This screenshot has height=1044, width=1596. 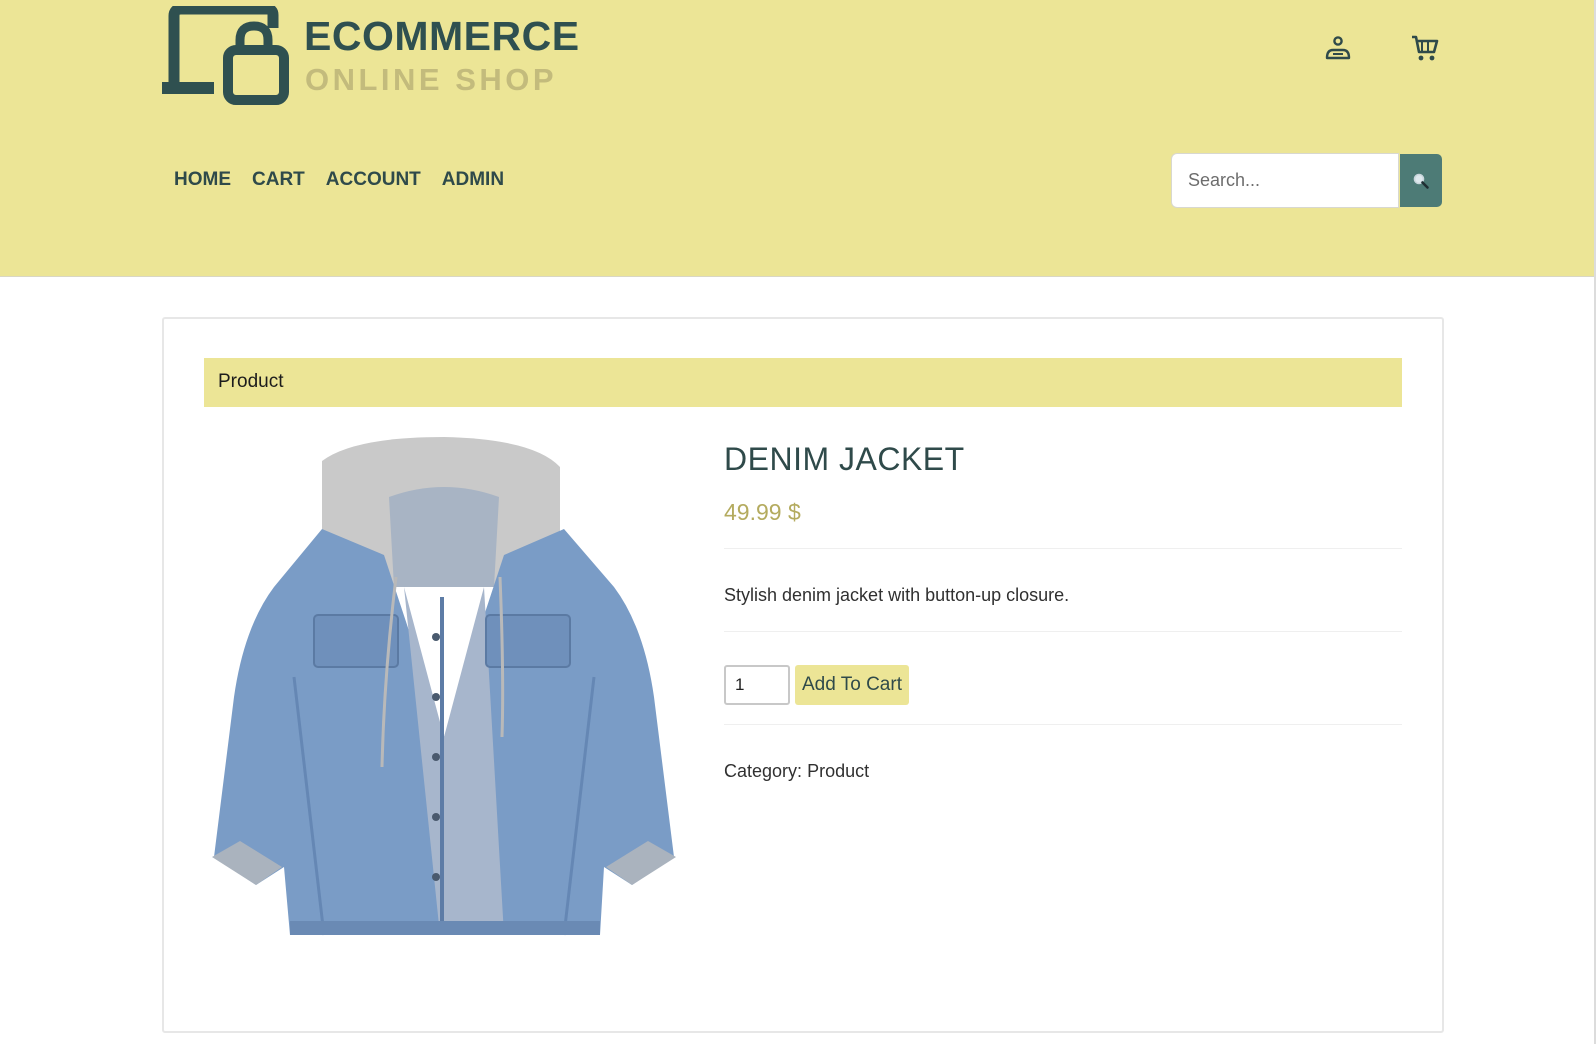 I want to click on add-to-cart-button: Add To Cart, so click(x=852, y=685).